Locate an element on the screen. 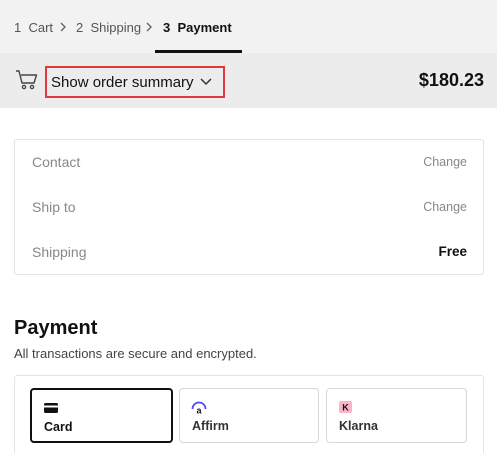 Image resolution: width=497 pixels, height=453 pixels. step-label: Shipping is located at coordinates (116, 27).